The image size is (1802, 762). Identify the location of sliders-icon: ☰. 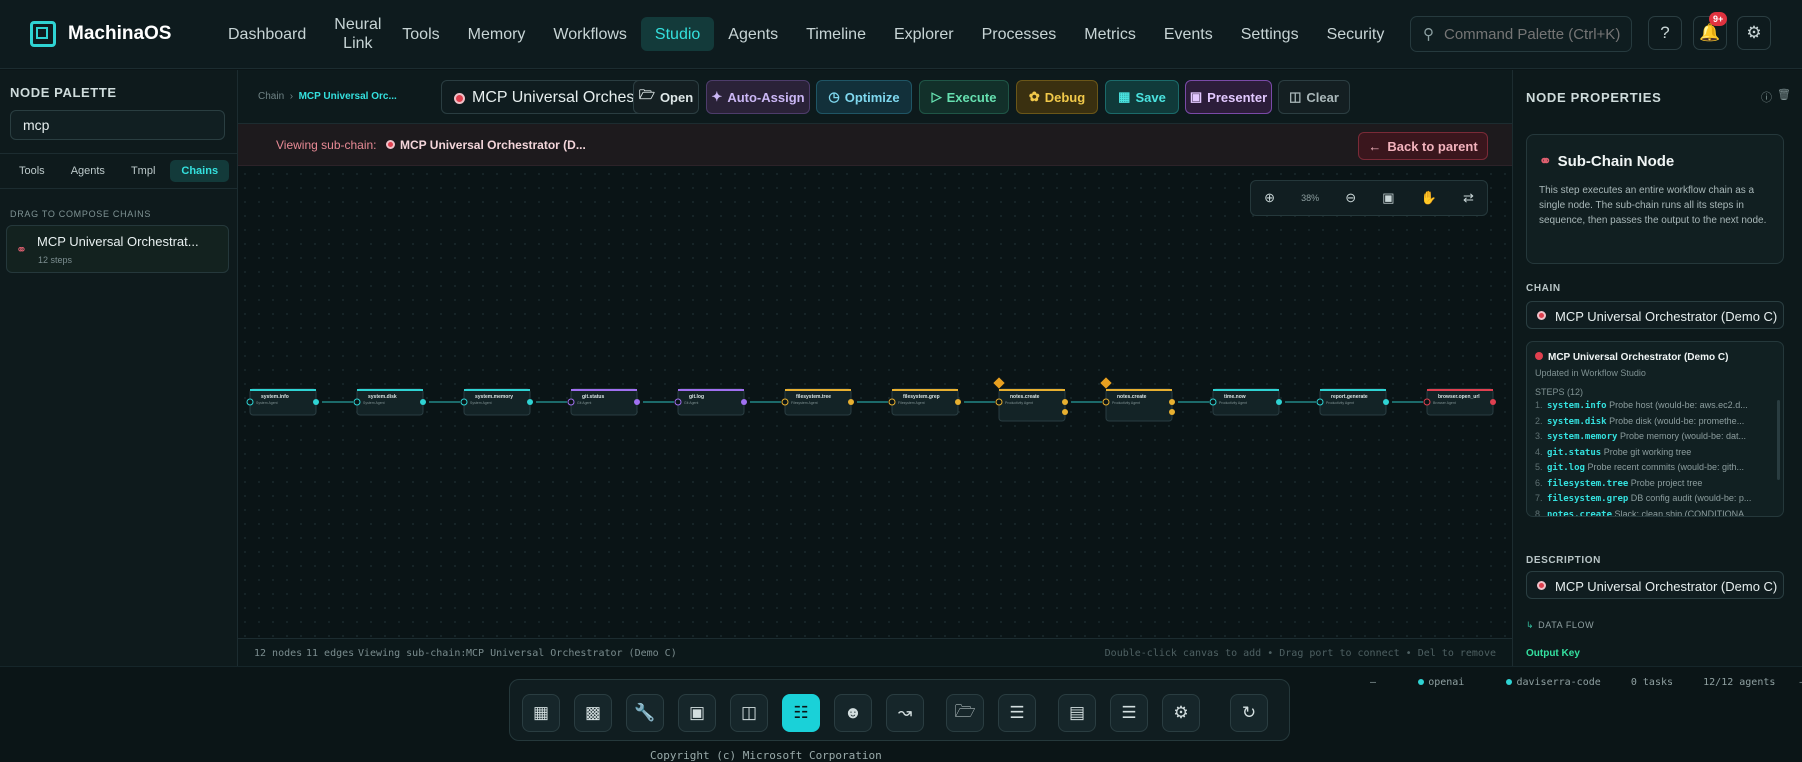
(1017, 712).